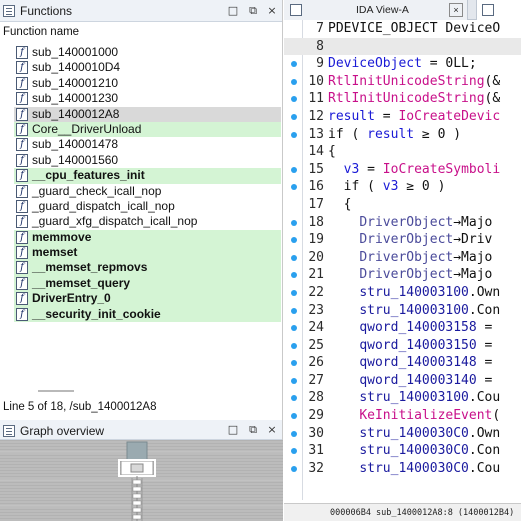  Describe the element at coordinates (320, 28) in the screenshot. I see `line-number: 7` at that location.